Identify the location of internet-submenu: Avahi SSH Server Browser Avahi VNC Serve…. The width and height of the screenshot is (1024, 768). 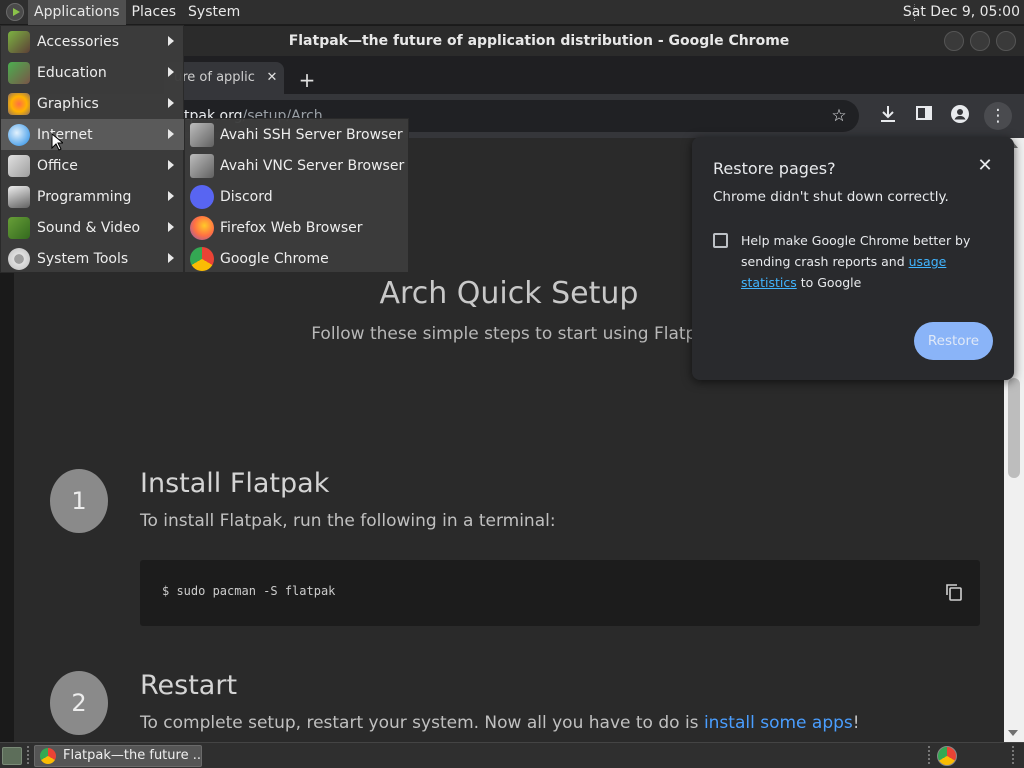
(296, 195).